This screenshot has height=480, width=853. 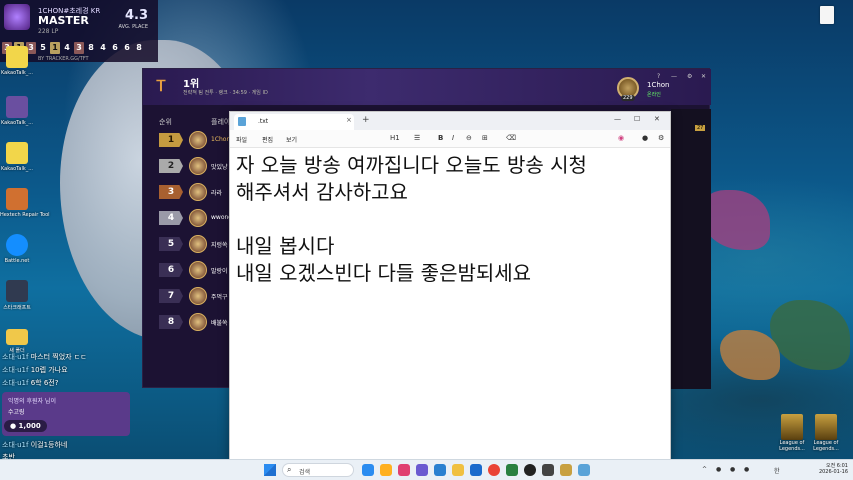 I want to click on tft-result-row: 2 맛있냥, so click(x=194, y=166).